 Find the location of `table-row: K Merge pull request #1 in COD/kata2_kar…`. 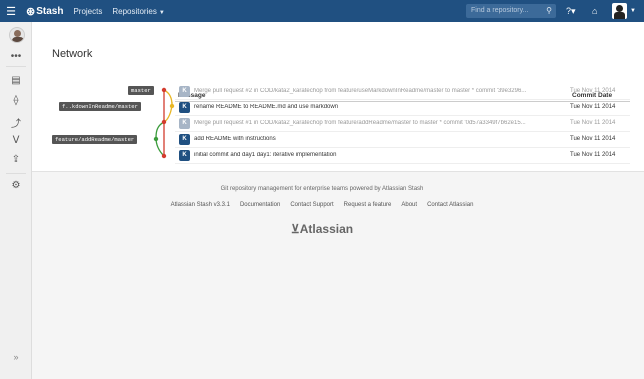

table-row: K Merge pull request #1 in COD/kata2_kar… is located at coordinates (402, 123).